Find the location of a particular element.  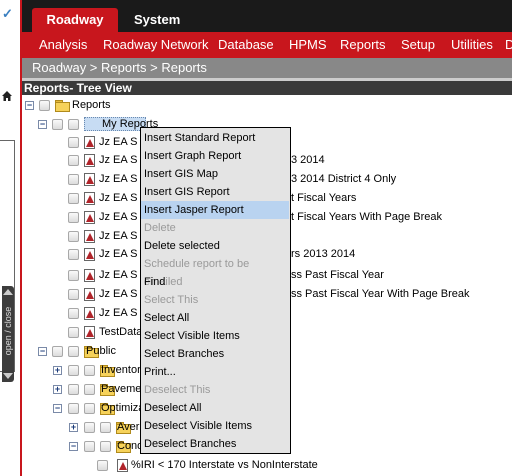

nav-database: Database is located at coordinates (246, 45).